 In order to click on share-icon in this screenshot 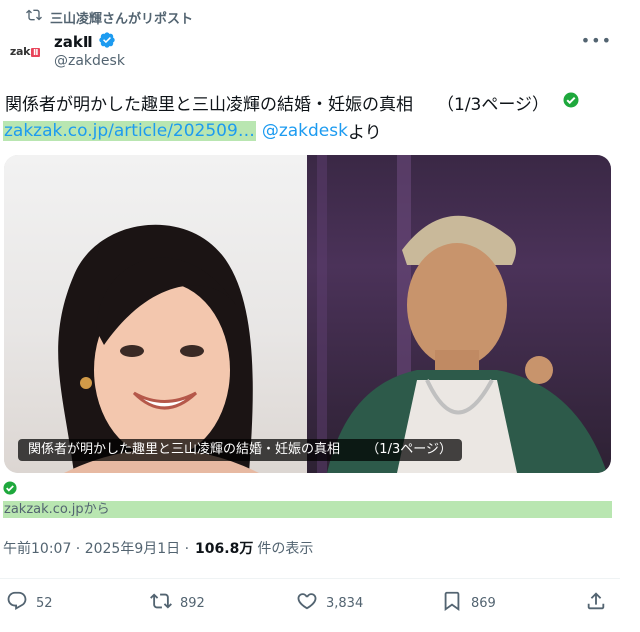, I will do `click(596, 603)`.